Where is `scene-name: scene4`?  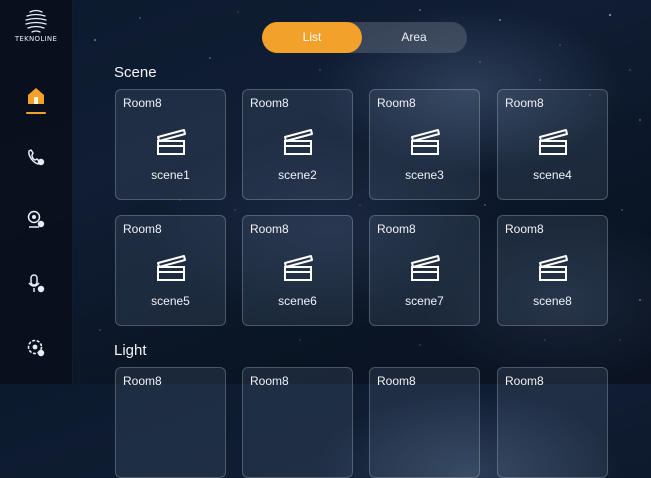 scene-name: scene4 is located at coordinates (552, 175).